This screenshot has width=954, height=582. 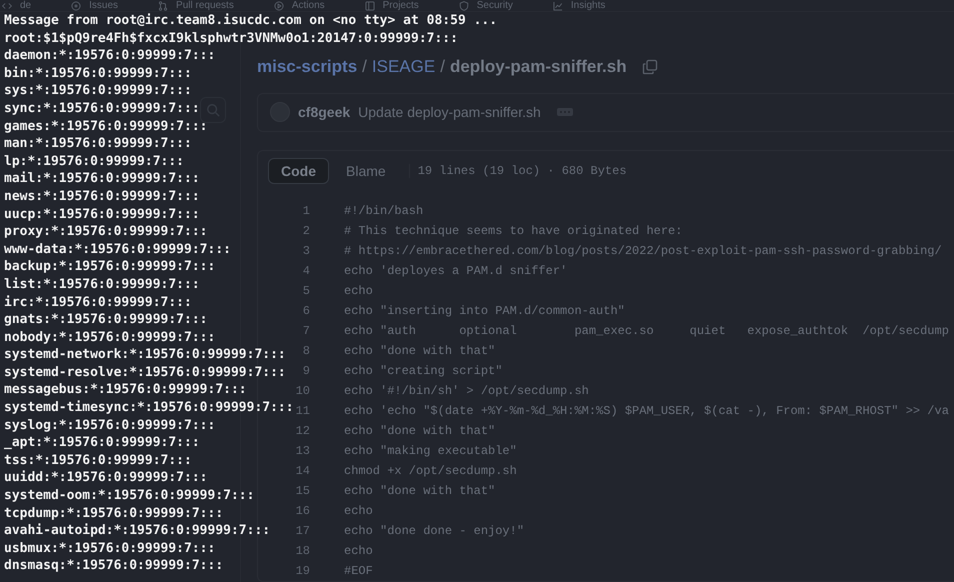 I want to click on line-number: 5, so click(x=306, y=291).